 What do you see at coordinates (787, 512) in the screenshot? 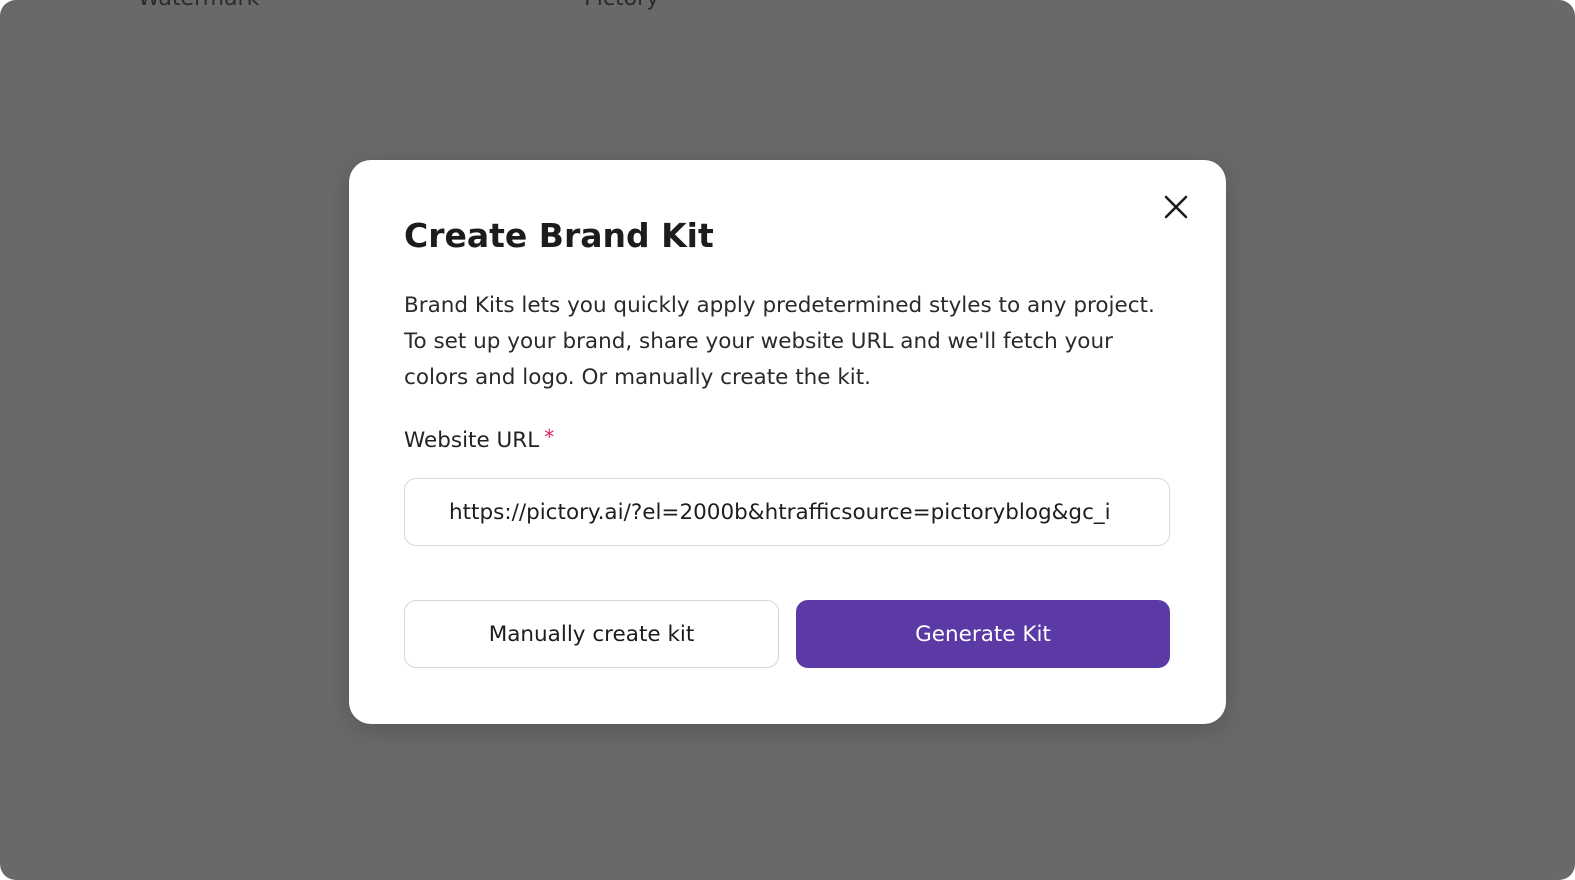
I see `website-url-input` at bounding box center [787, 512].